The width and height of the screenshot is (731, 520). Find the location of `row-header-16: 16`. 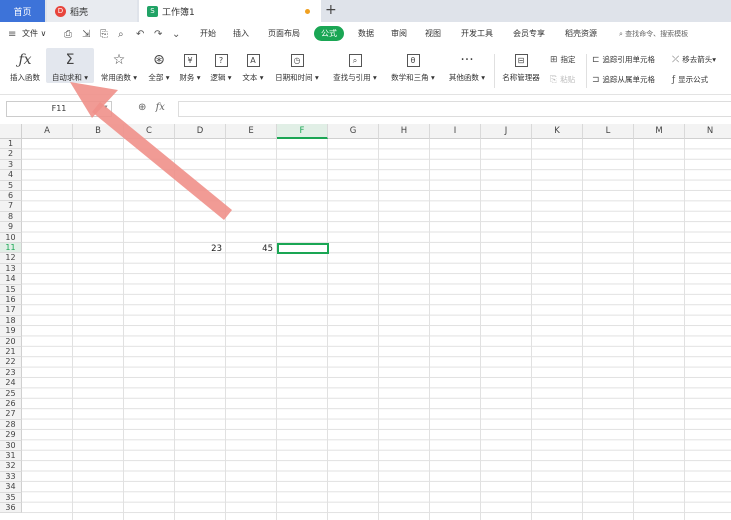

row-header-16: 16 is located at coordinates (11, 300).